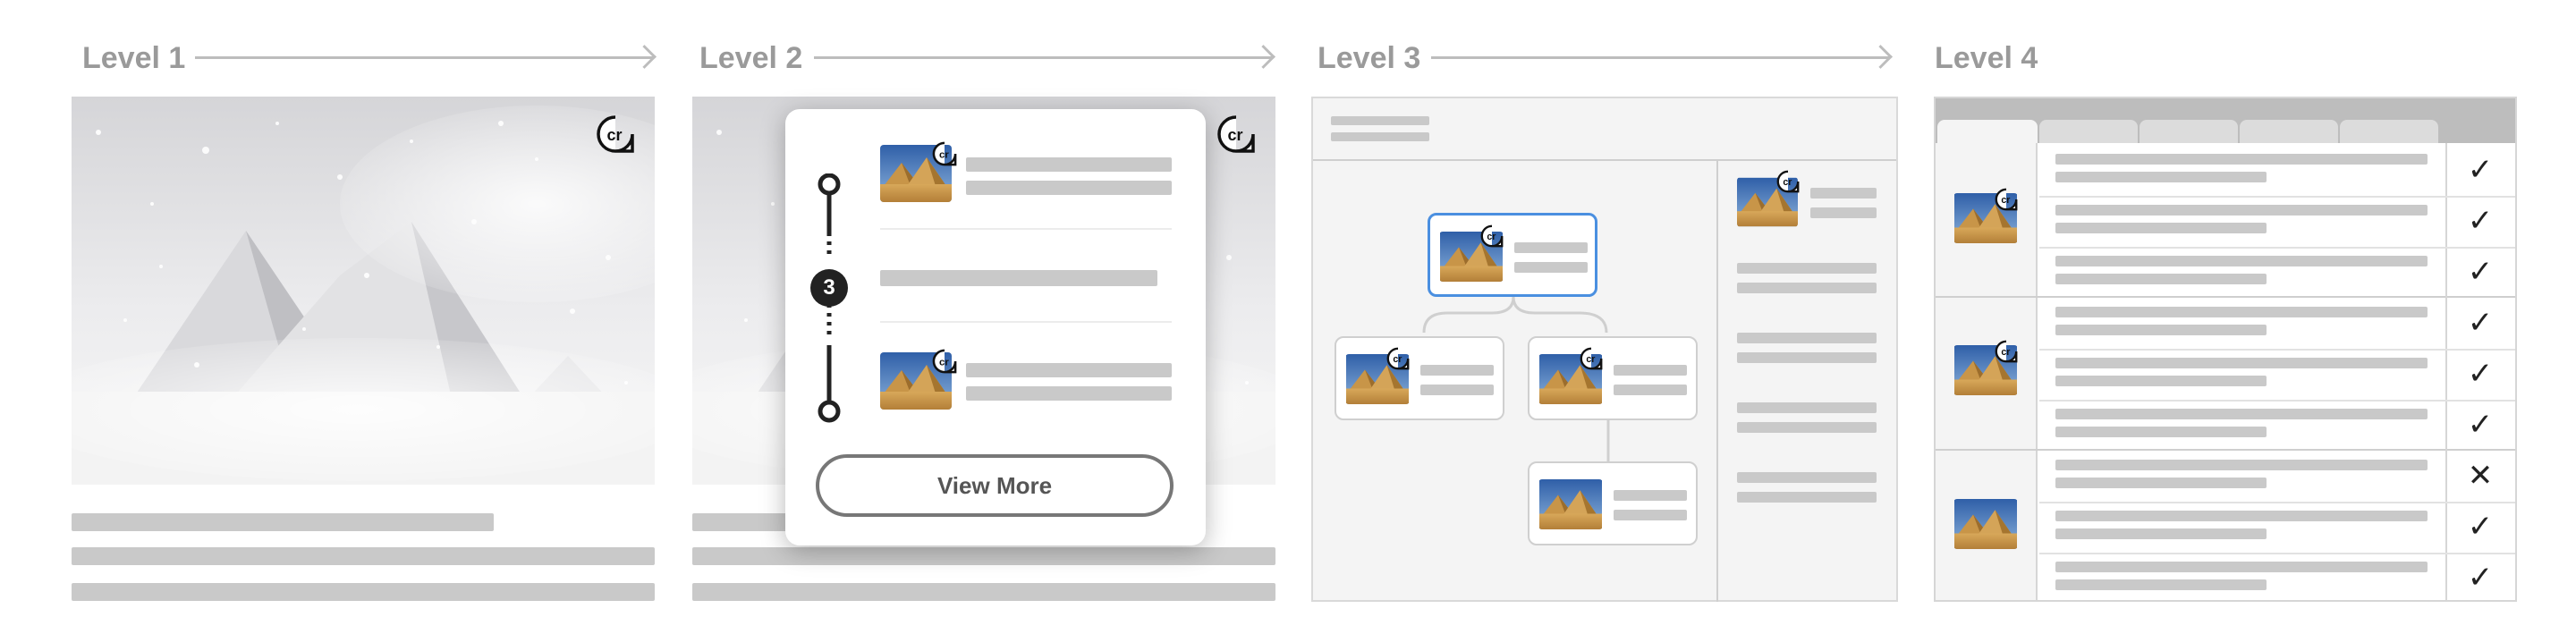 The image size is (2576, 634). I want to click on level-3-arrow, so click(1660, 57).